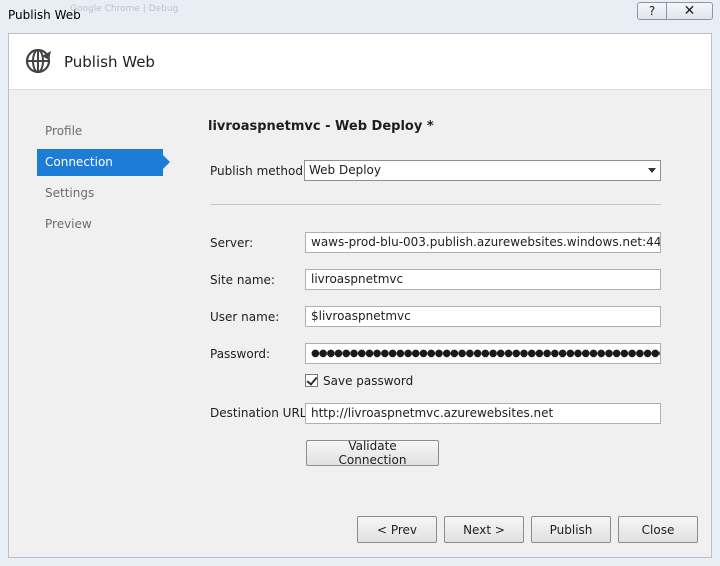 Image resolution: width=720 pixels, height=566 pixels. What do you see at coordinates (368, 381) in the screenshot?
I see `save-password-label: Save password` at bounding box center [368, 381].